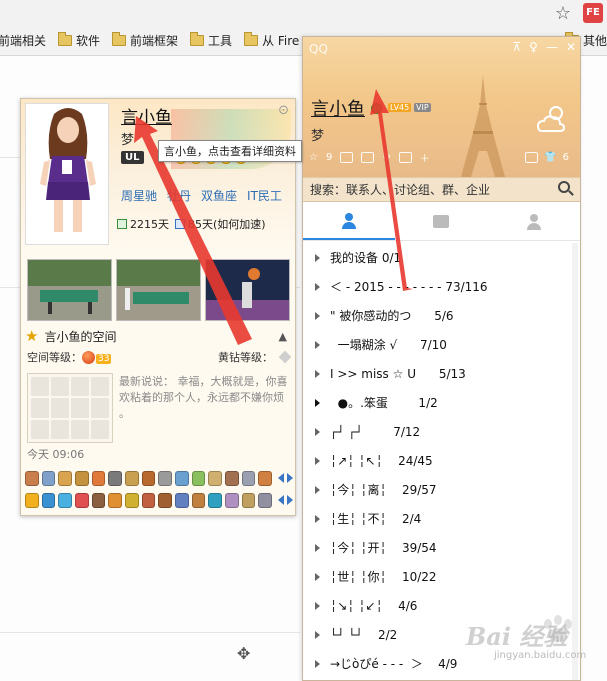 This screenshot has height=681, width=607. I want to click on watermark-url: jingyan.baidu.com, so click(540, 655).